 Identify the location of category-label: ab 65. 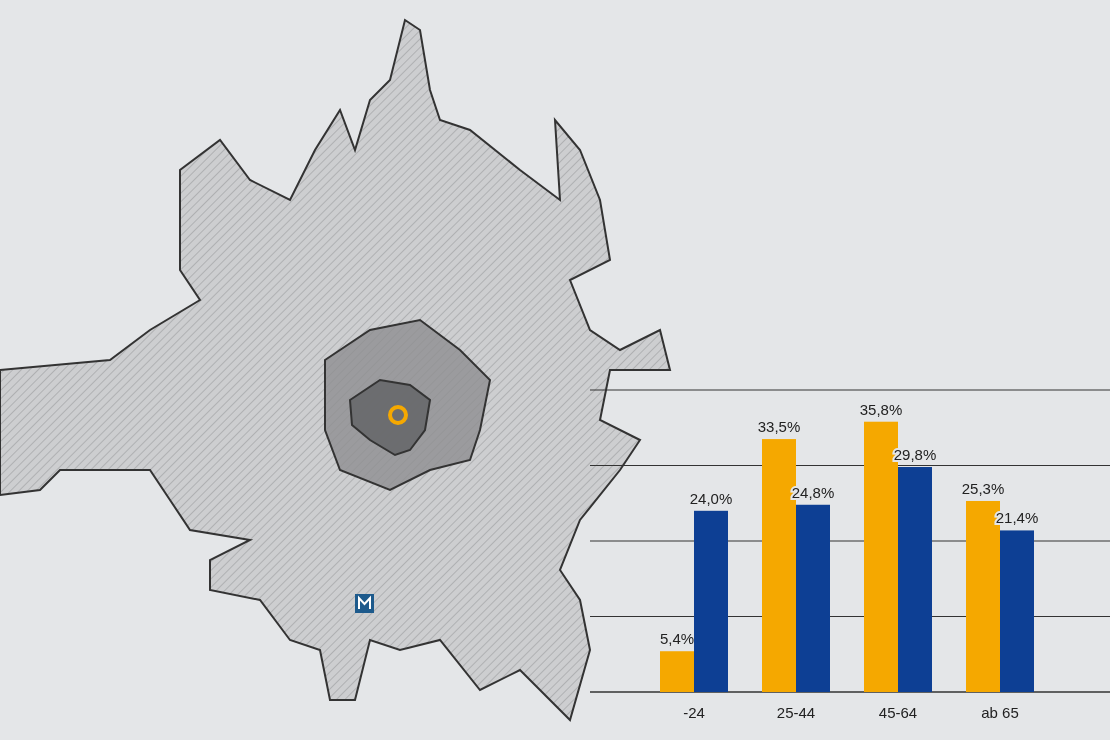
(1000, 712).